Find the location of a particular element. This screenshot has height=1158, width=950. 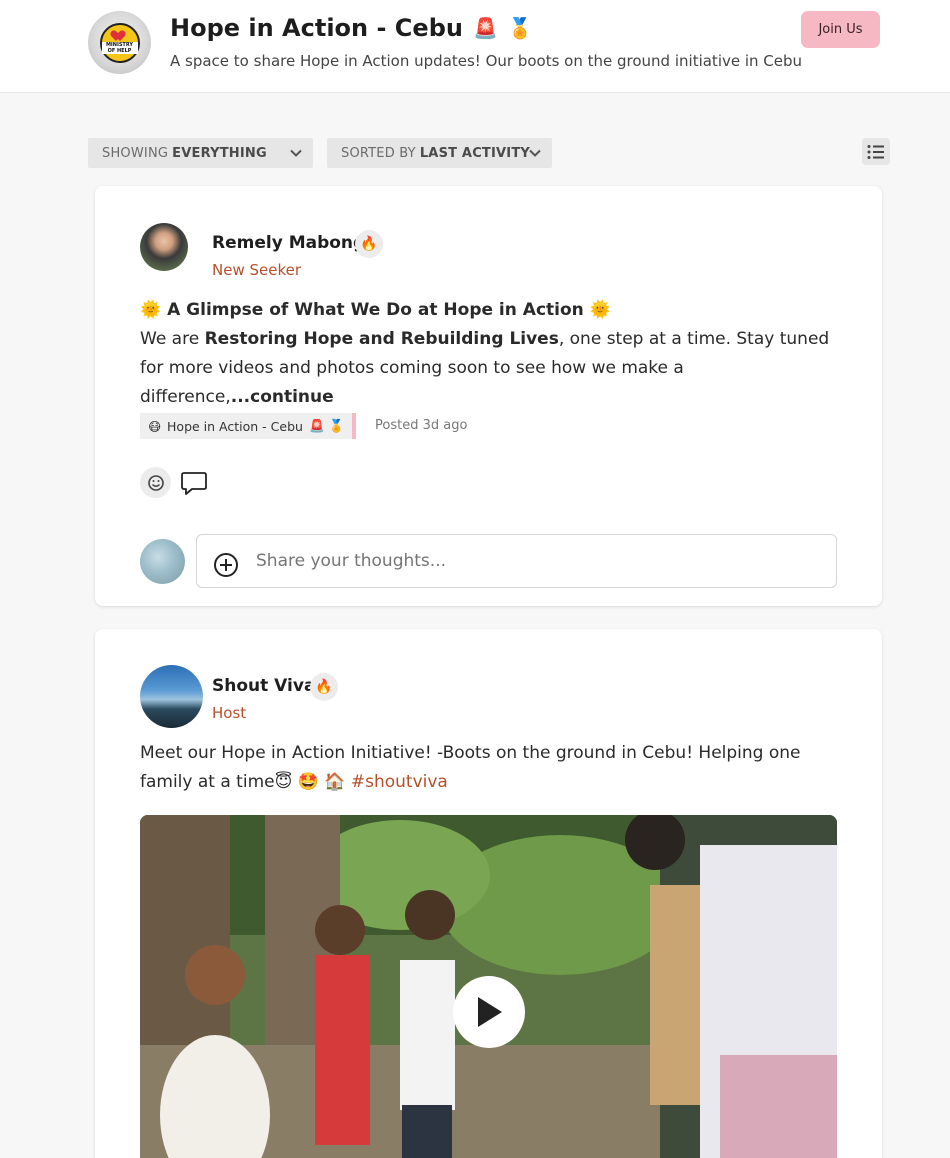

continue-link: ...continue is located at coordinates (282, 397).